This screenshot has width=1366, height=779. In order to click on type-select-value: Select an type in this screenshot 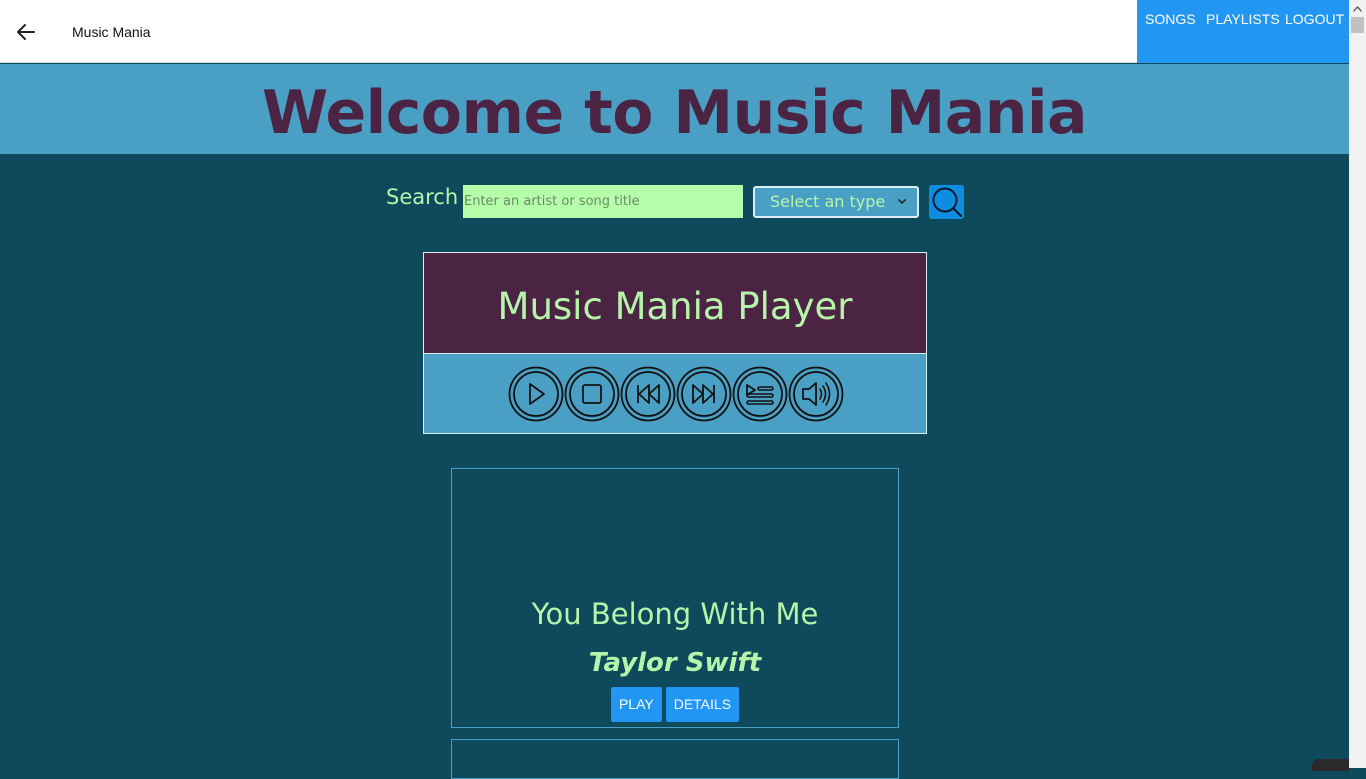, I will do `click(828, 201)`.